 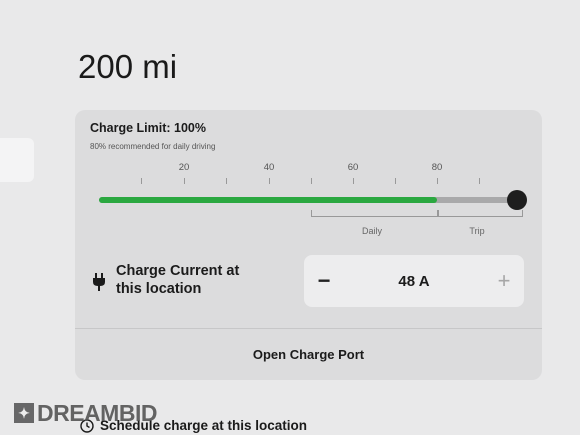 I want to click on charge-limit-subtitle: 80% recommended for daily driving, so click(x=153, y=146).